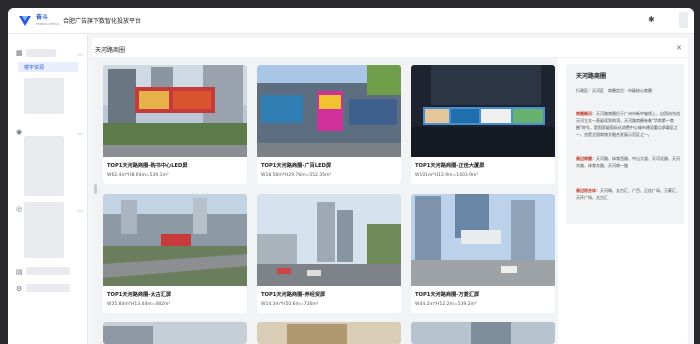  I want to click on brand-name: 奋斗, so click(42, 17).